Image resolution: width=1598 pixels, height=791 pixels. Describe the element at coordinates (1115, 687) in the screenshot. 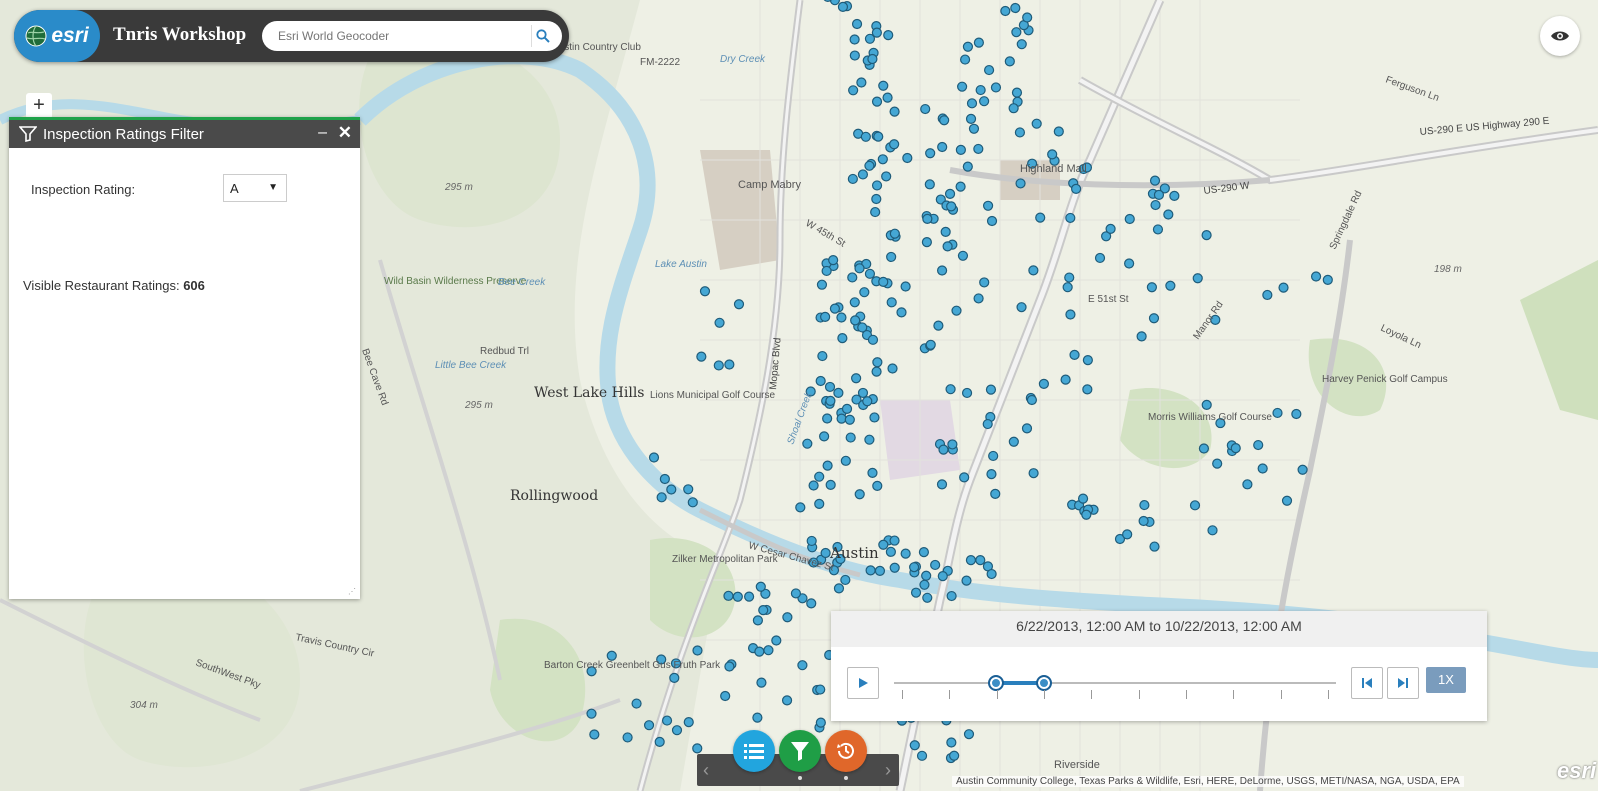

I see `time-slider-track` at that location.